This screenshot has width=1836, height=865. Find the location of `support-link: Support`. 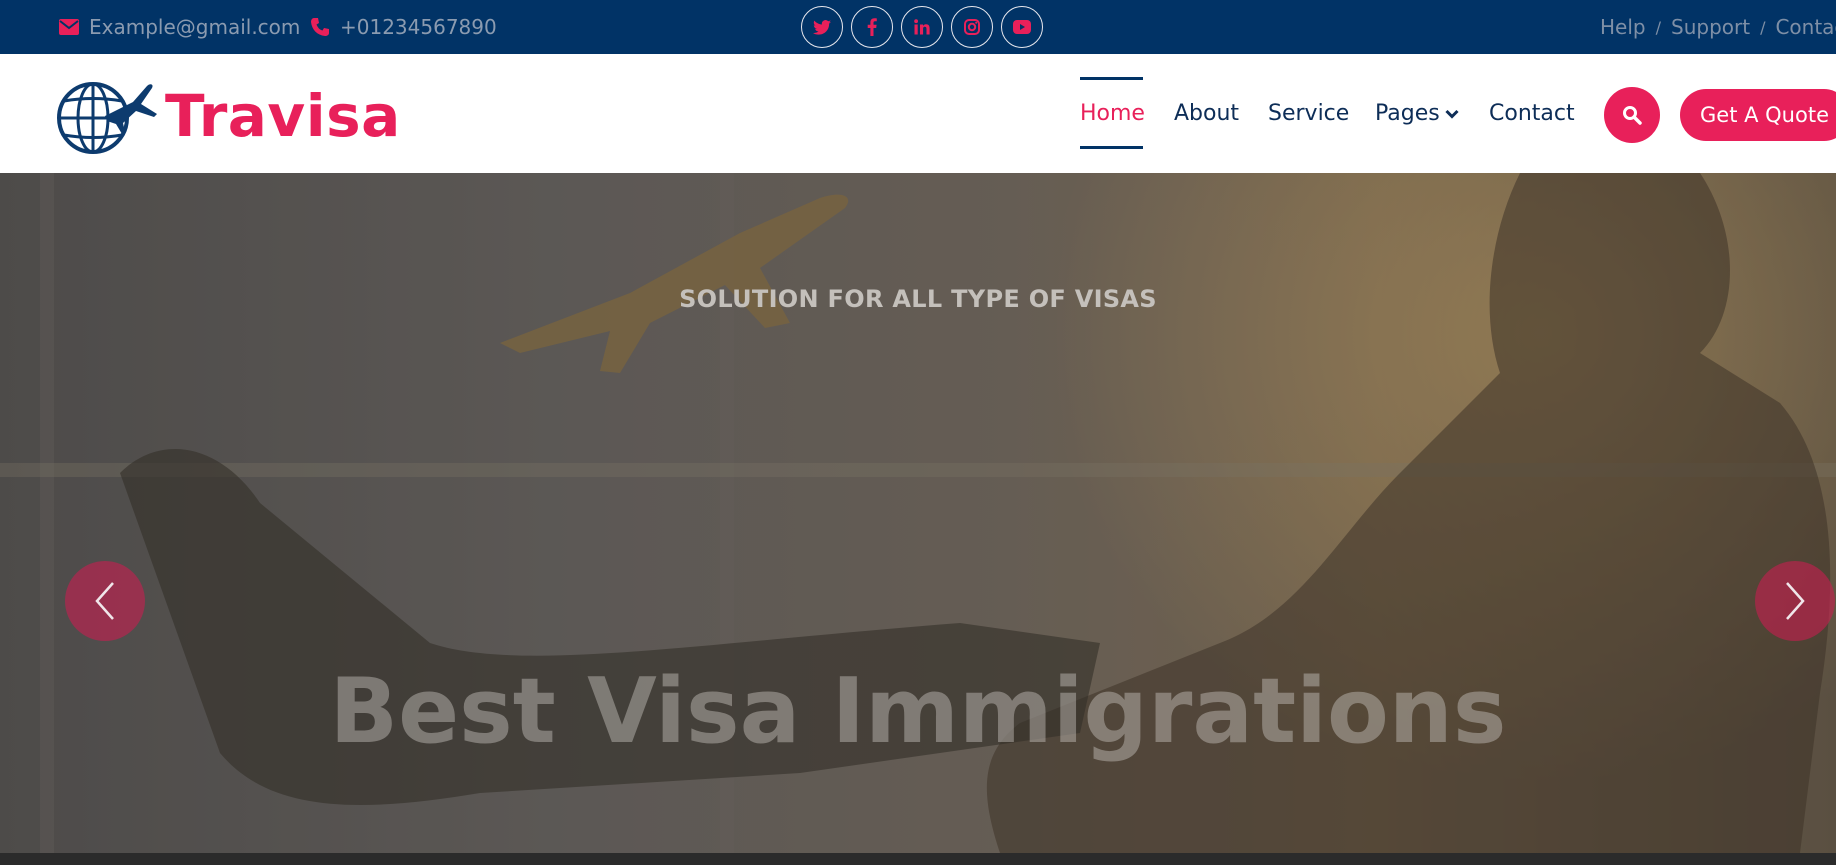

support-link: Support is located at coordinates (1710, 27).